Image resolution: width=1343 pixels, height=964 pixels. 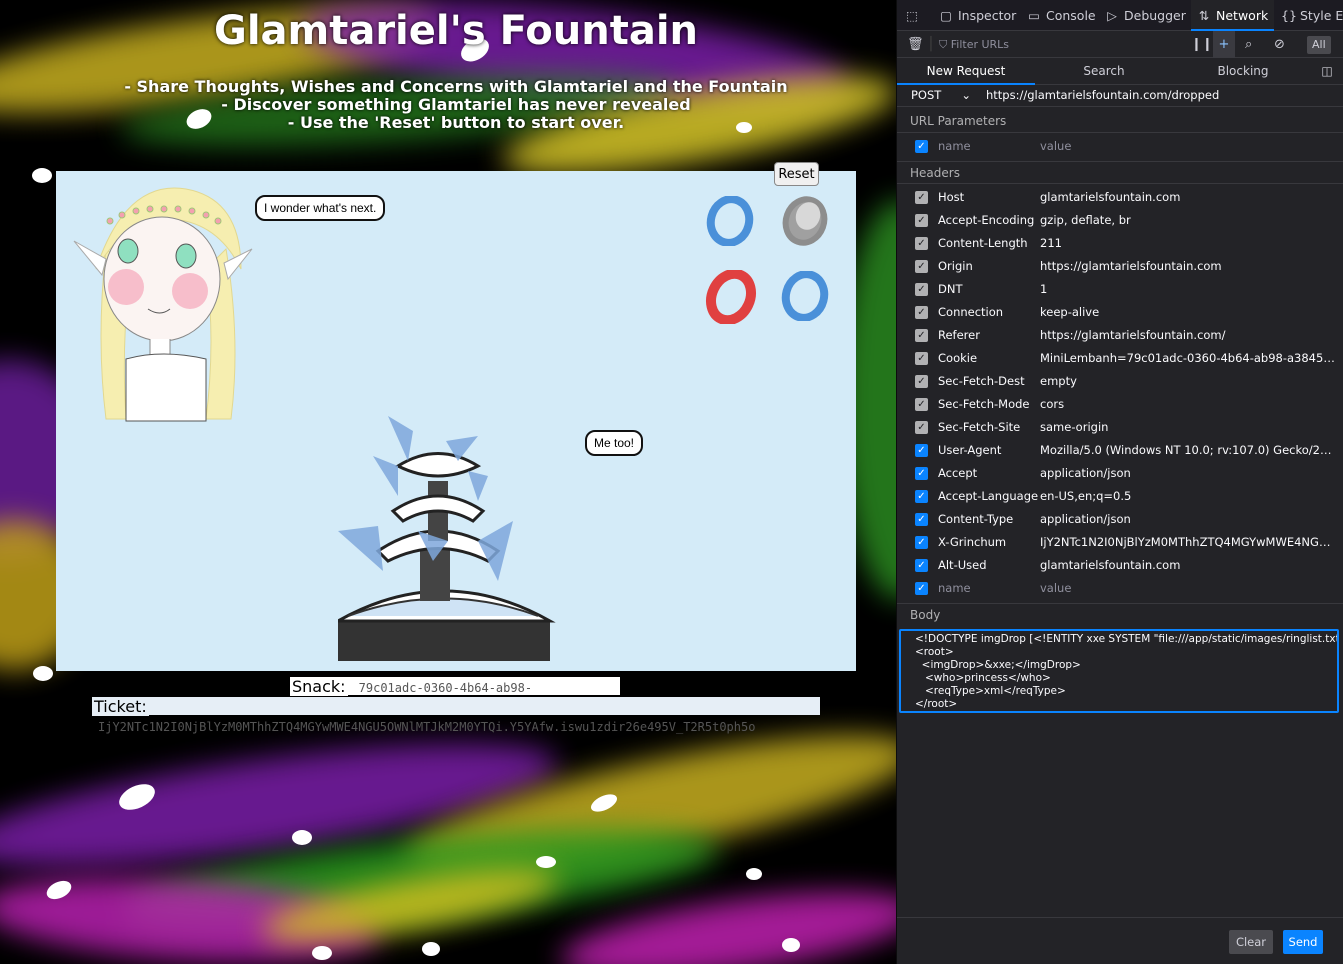 What do you see at coordinates (988, 243) in the screenshot?
I see `header-name: Content-Length` at bounding box center [988, 243].